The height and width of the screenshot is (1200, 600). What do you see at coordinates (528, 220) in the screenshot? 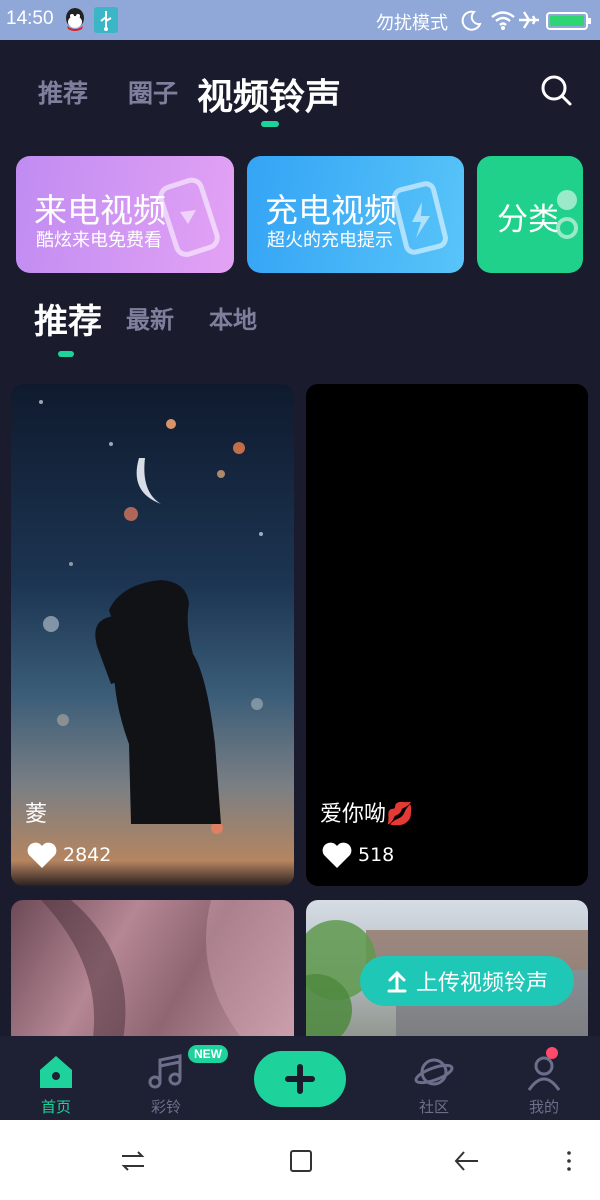
I see `card-title: 分类` at bounding box center [528, 220].